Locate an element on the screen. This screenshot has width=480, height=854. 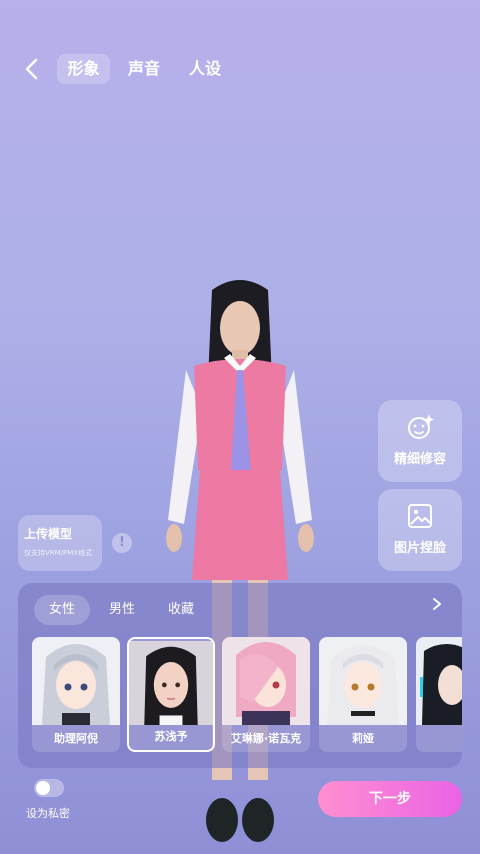
character-card is located at coordinates (439, 694).